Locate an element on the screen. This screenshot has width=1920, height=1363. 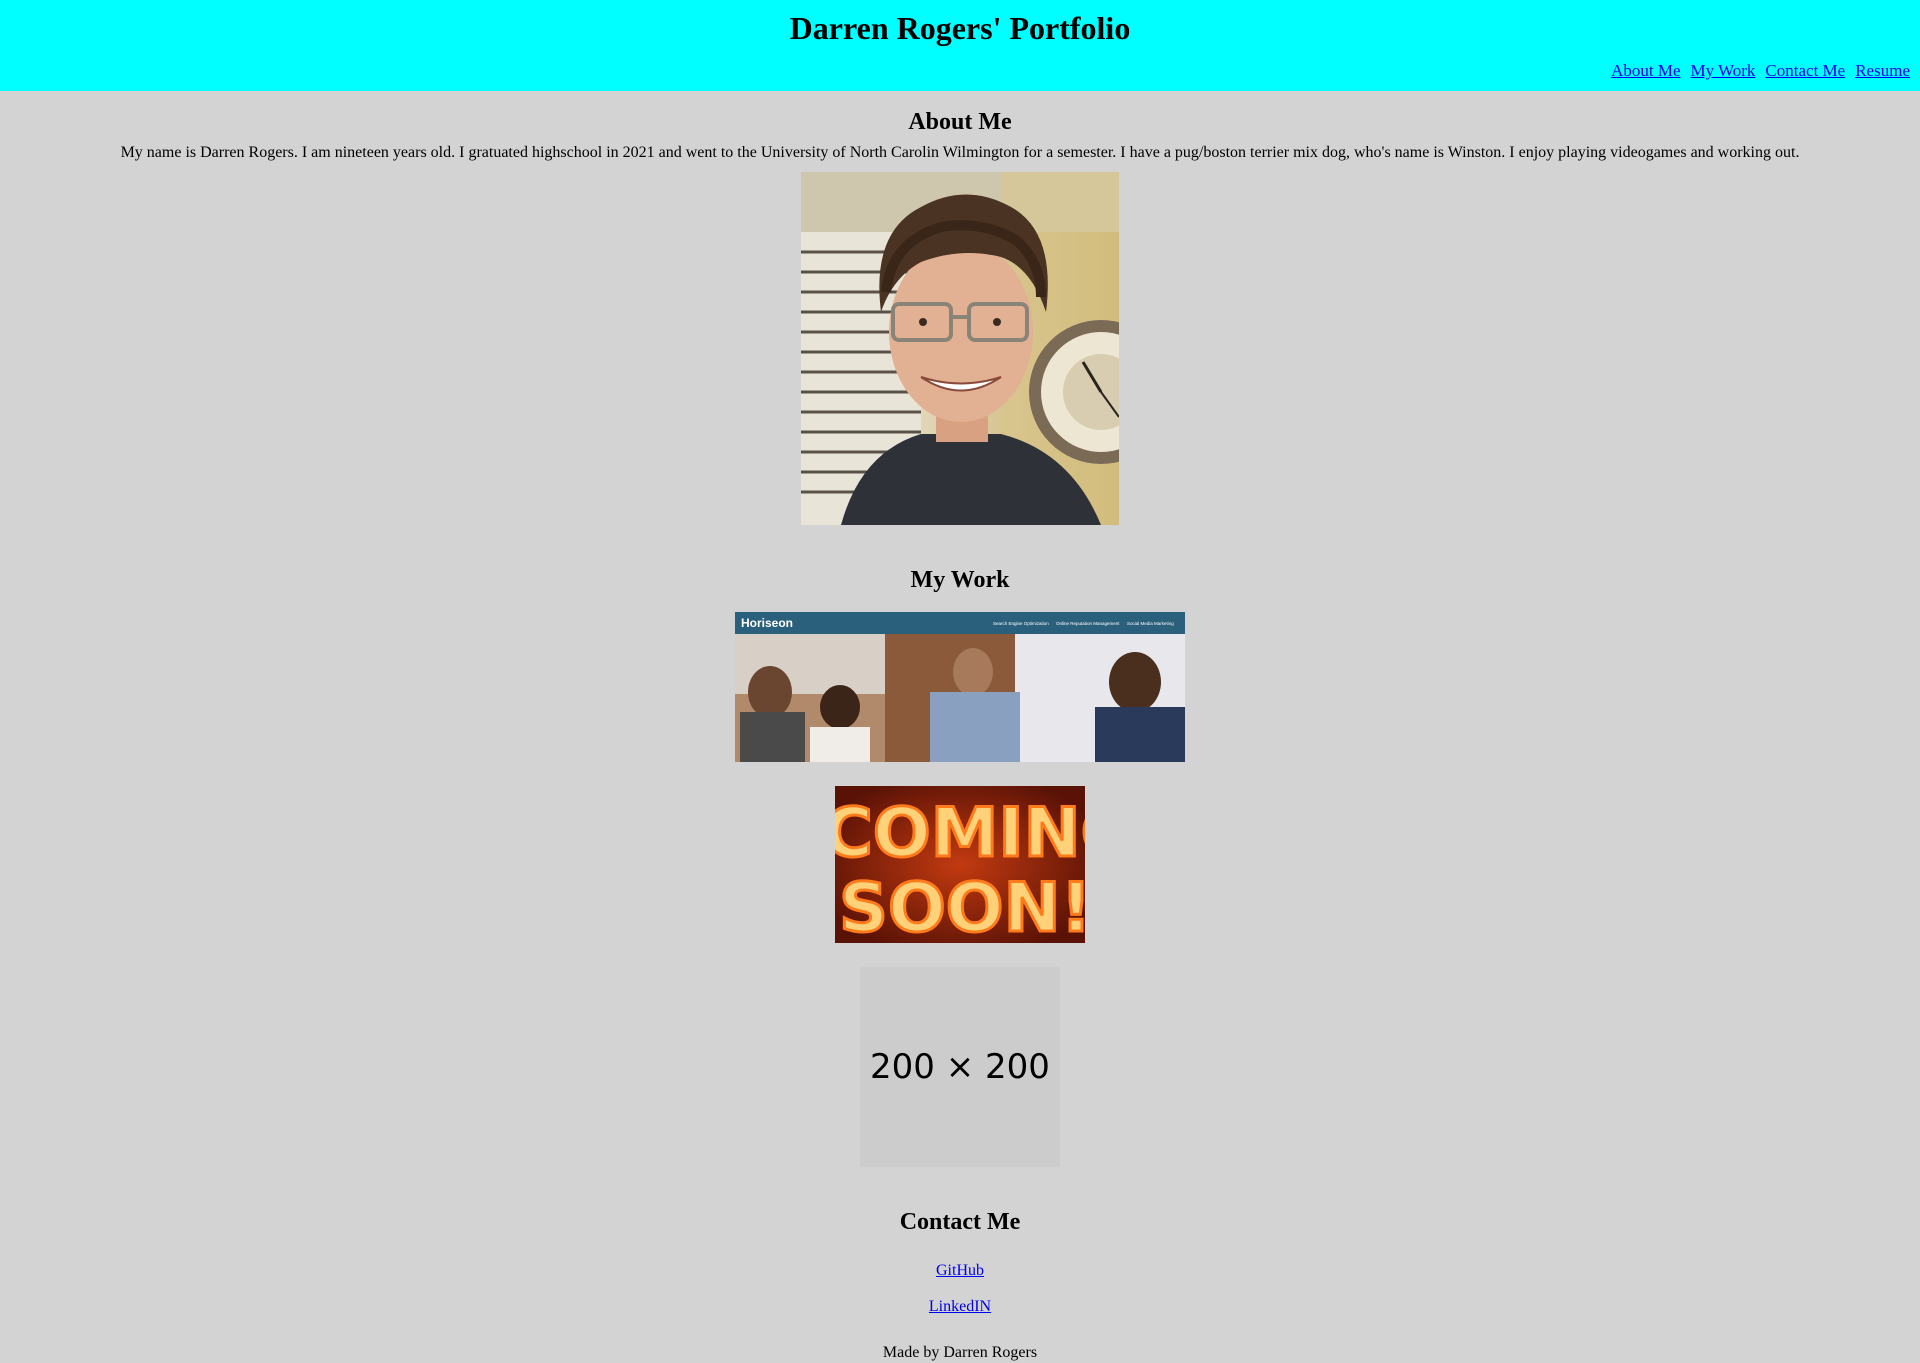
project-coming-soon-image: COMINC SOON! is located at coordinates (960, 864).